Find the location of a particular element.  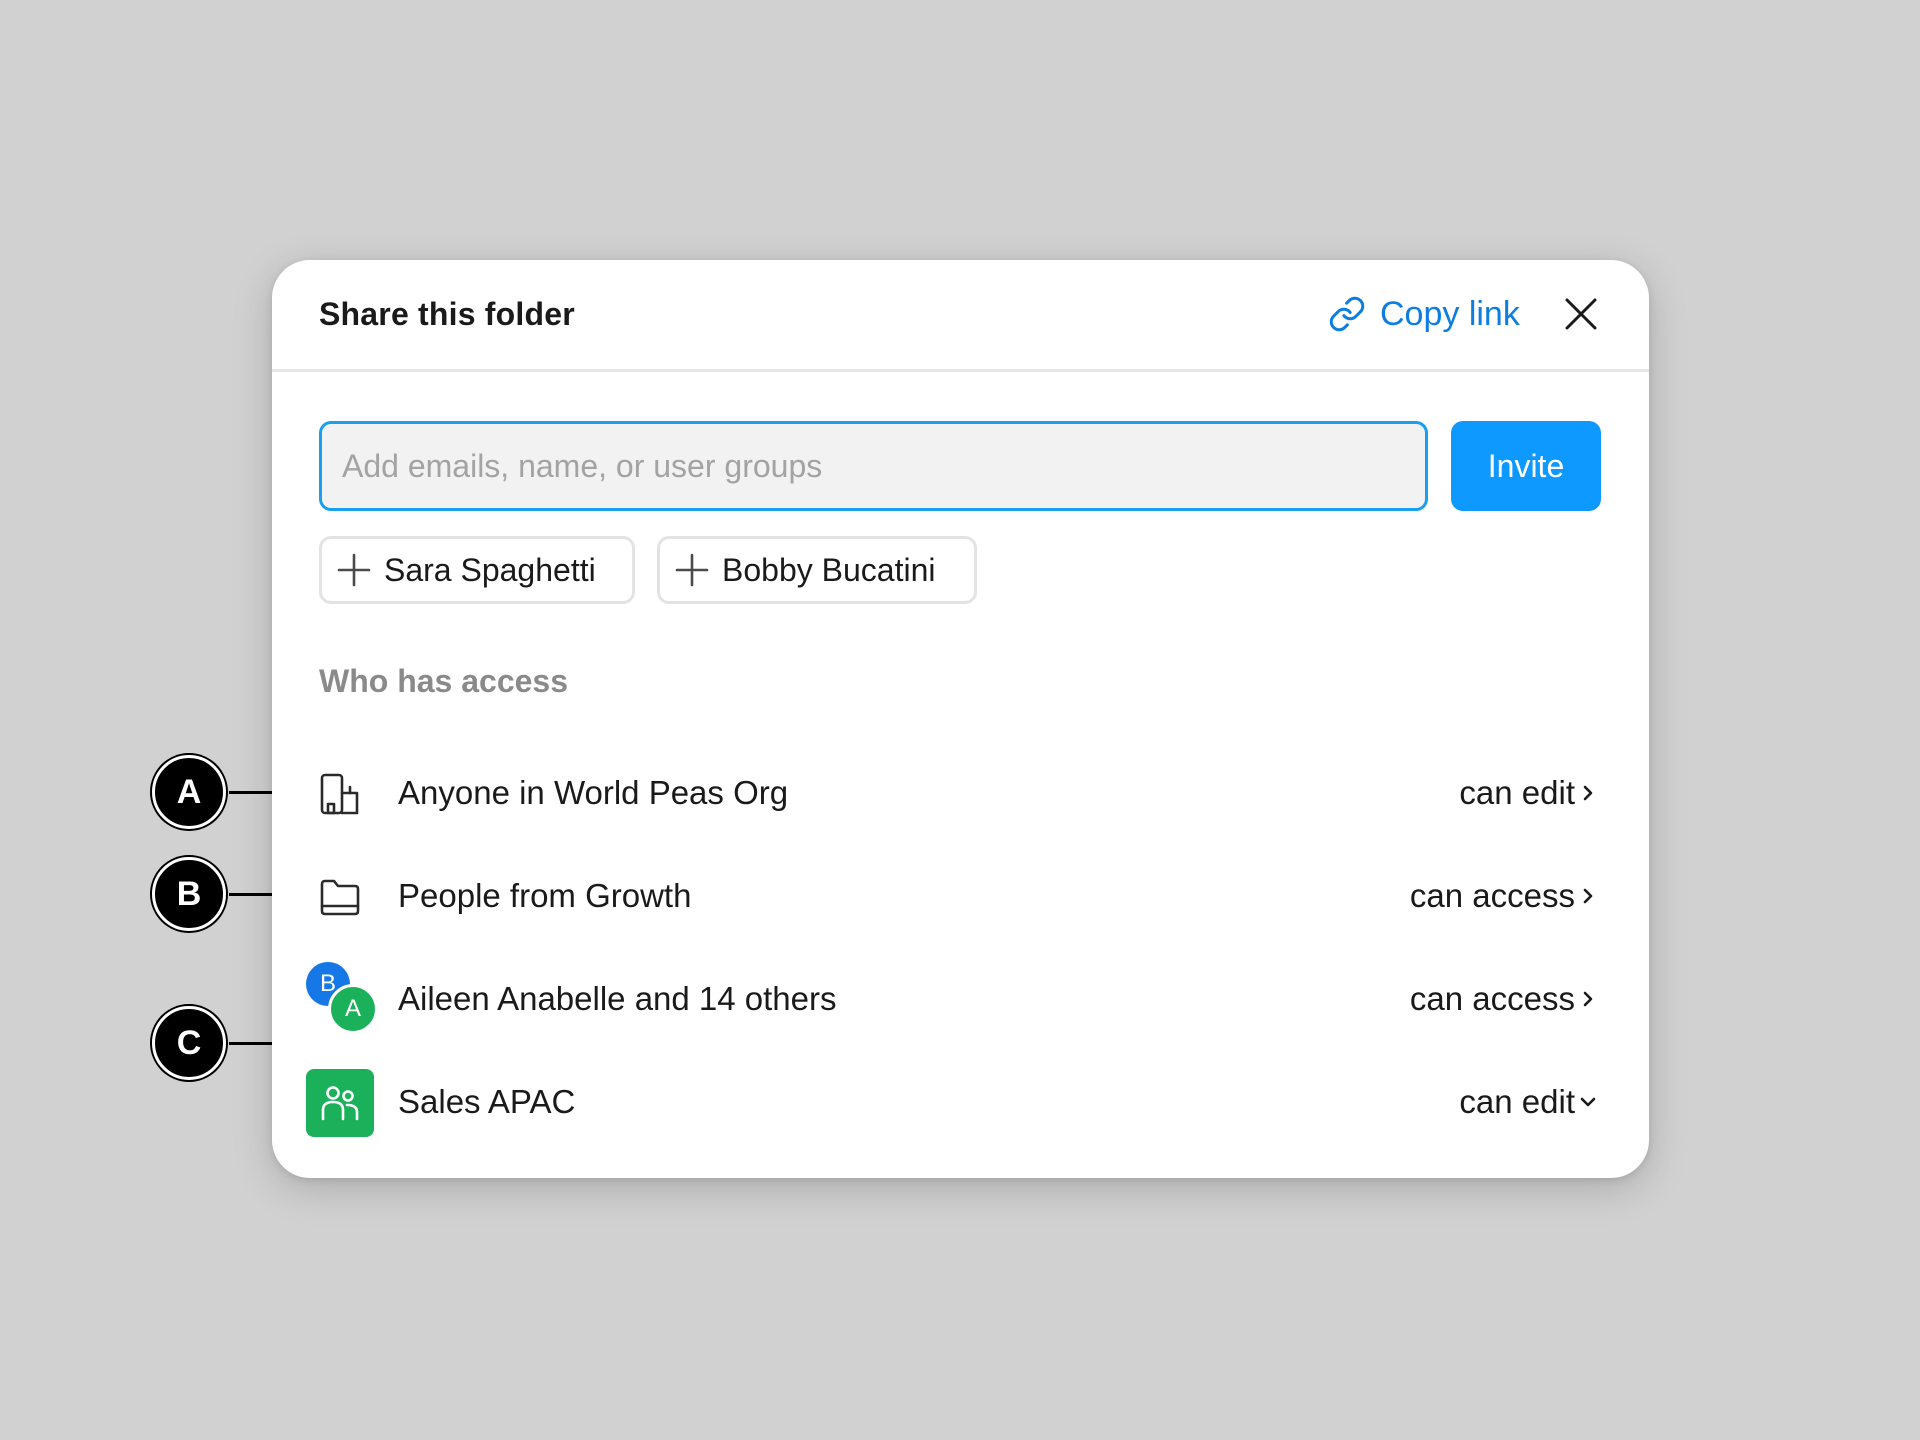

access-row-name: People from Growth is located at coordinates (545, 895).